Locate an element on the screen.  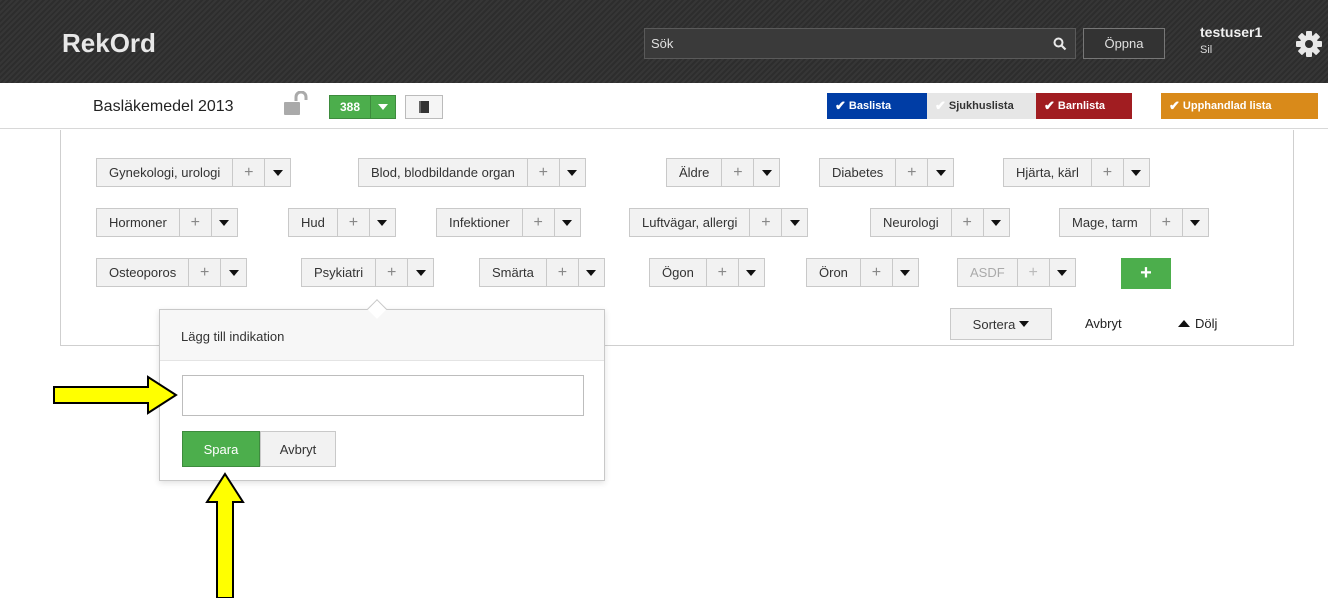
search-box: Sök is located at coordinates (860, 43).